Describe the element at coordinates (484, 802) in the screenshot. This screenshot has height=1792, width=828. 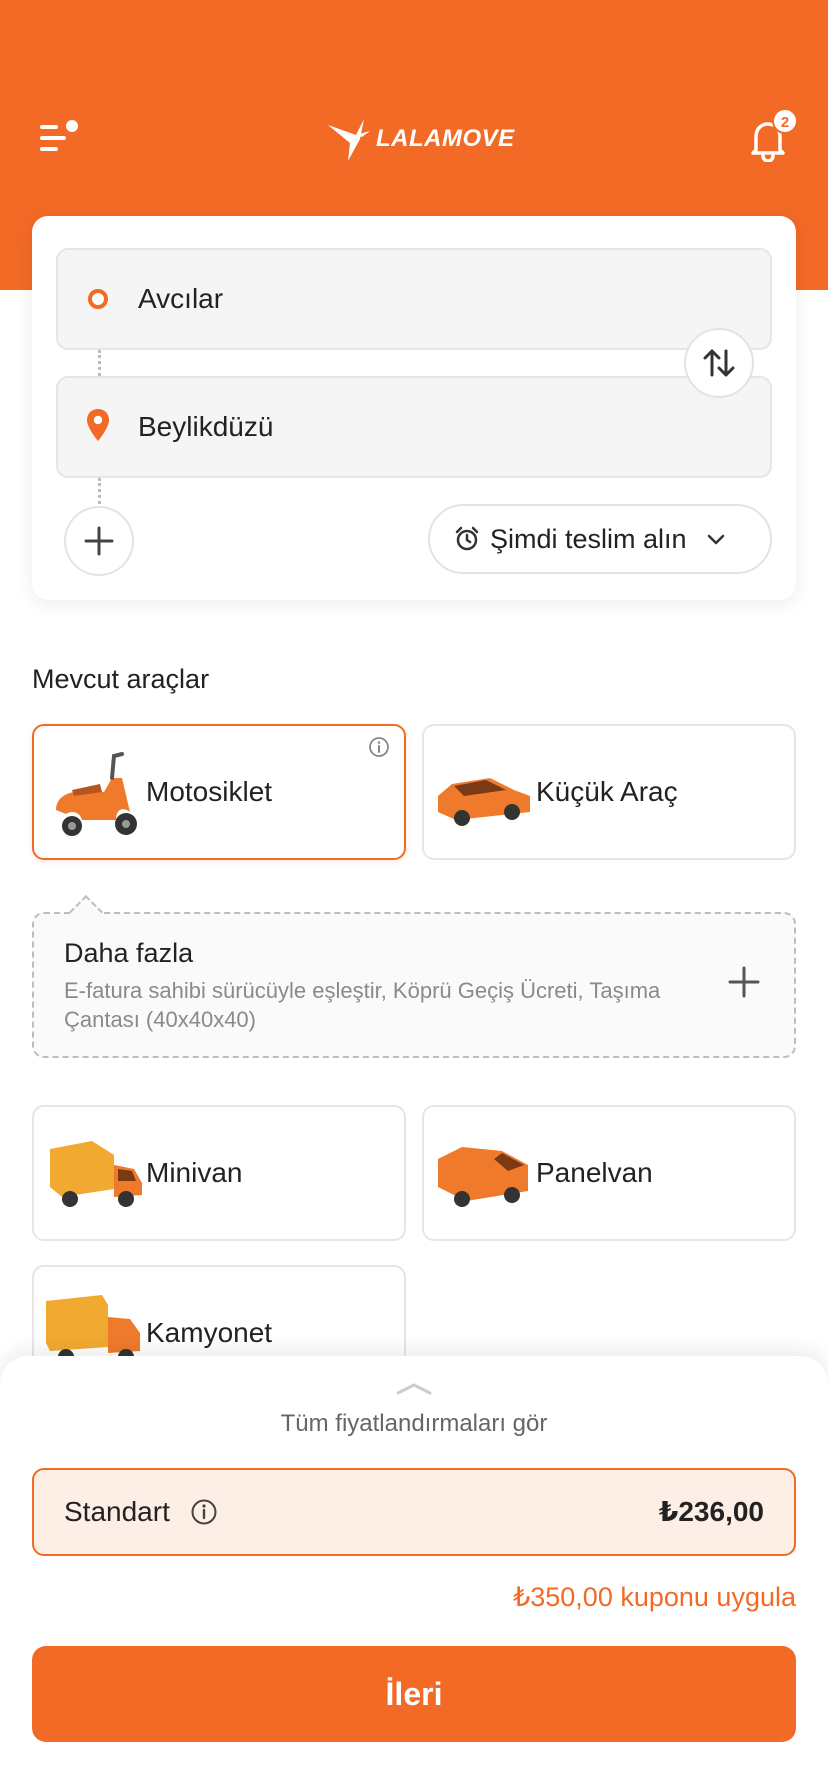
I see `car-icon` at that location.